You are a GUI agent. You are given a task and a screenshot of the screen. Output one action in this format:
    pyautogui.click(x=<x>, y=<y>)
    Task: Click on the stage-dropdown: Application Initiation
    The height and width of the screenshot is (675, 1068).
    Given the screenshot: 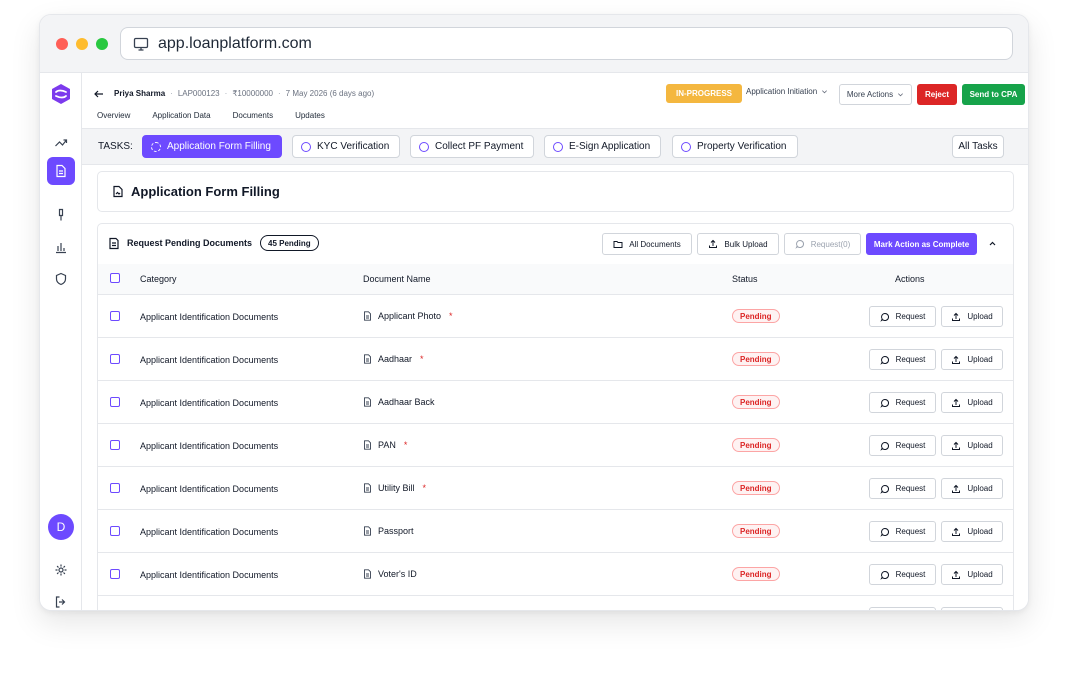 What is the action you would take?
    pyautogui.click(x=787, y=91)
    